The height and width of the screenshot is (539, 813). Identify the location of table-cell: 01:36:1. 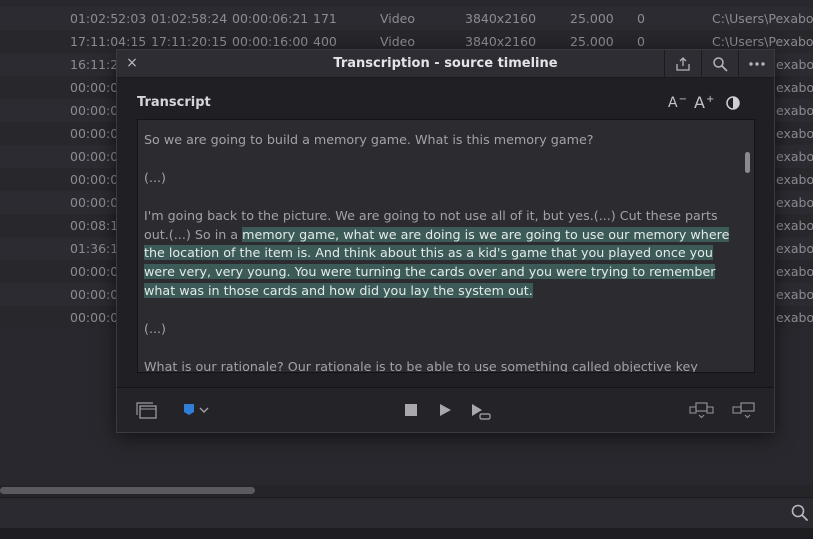
(94, 248).